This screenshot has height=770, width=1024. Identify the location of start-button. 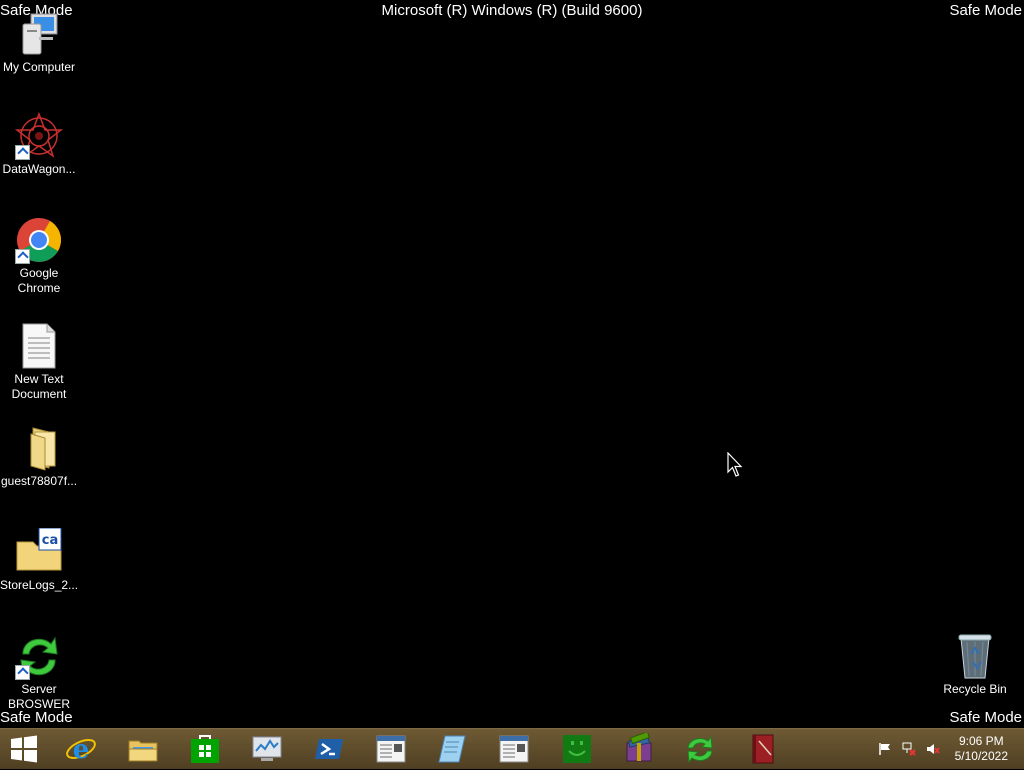
(24, 749).